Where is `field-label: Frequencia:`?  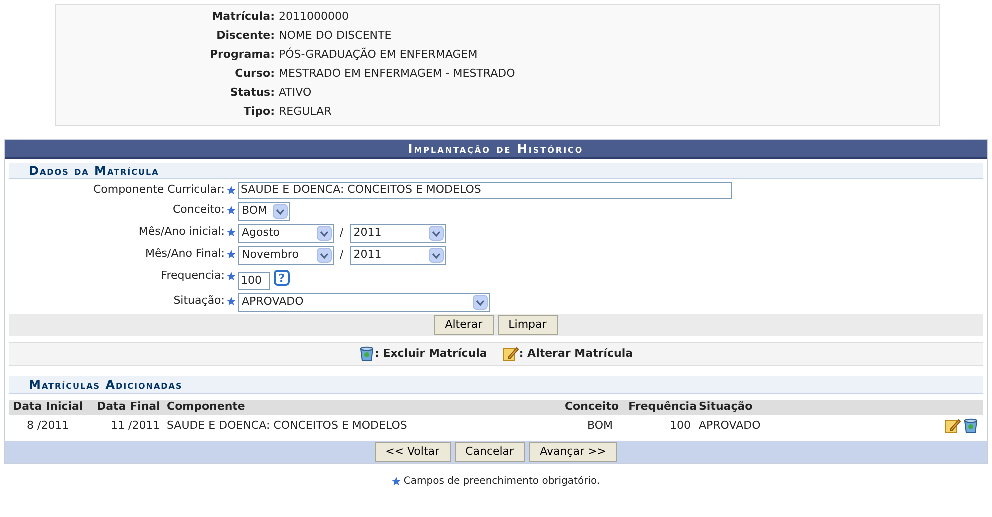 field-label: Frequencia: is located at coordinates (193, 276).